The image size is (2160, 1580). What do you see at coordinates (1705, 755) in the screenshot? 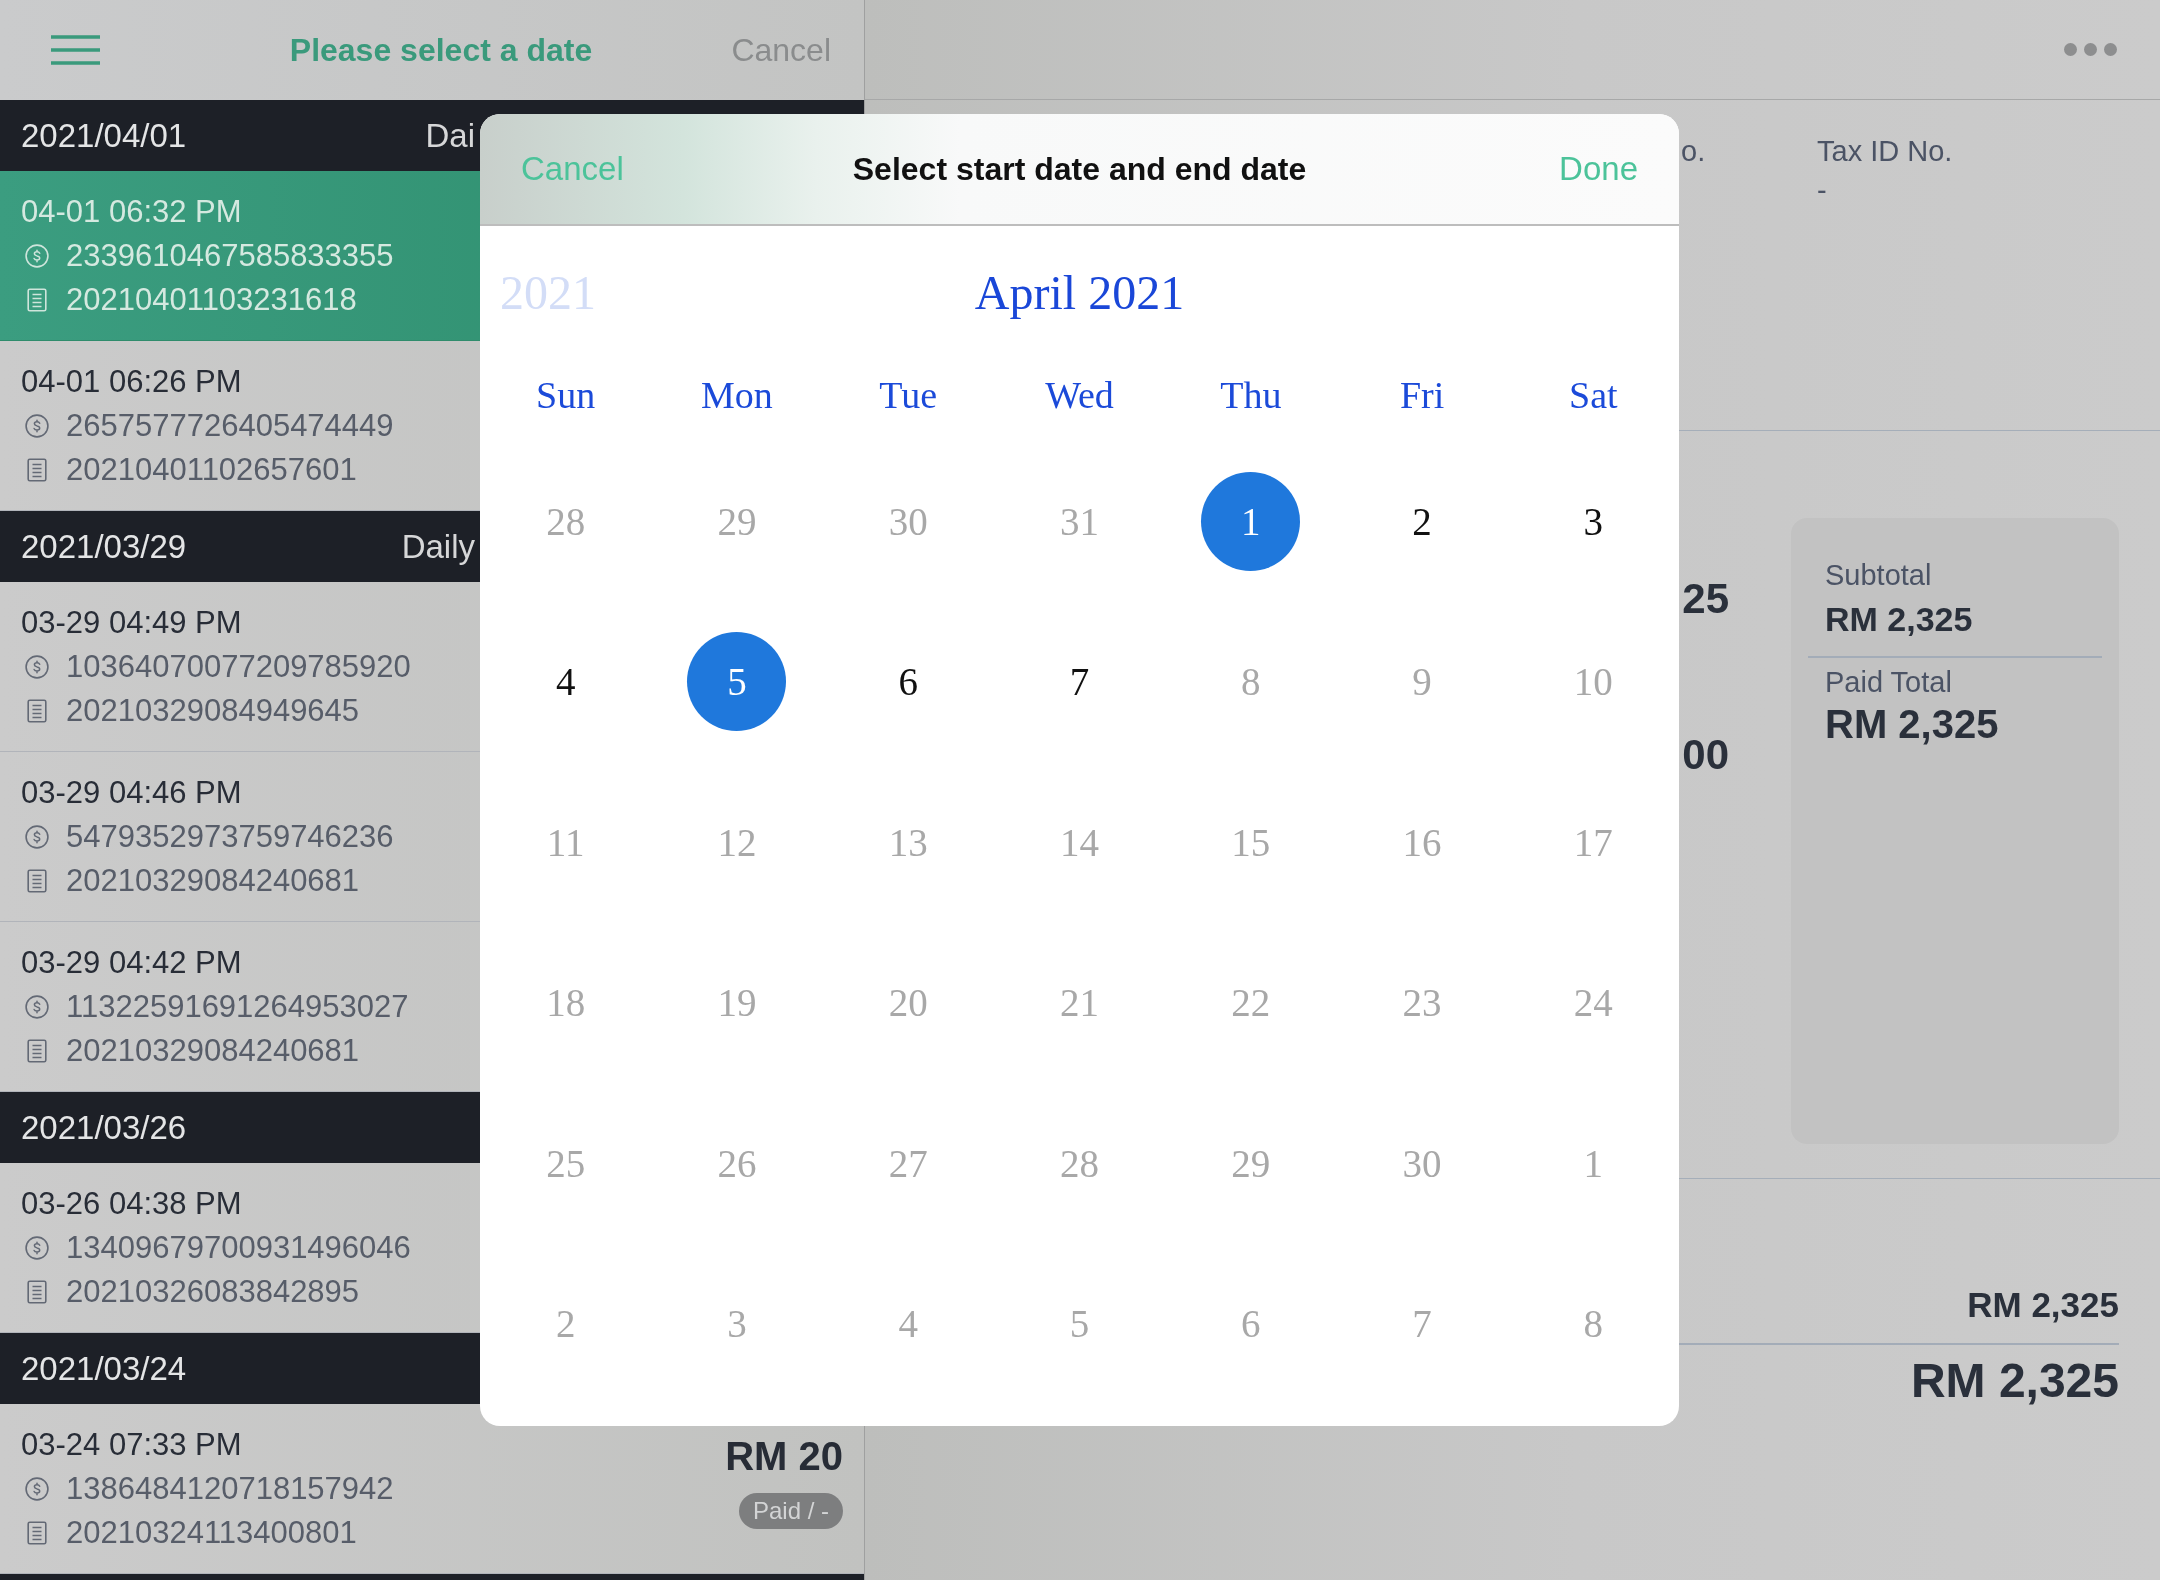
I see `amount-text: 00` at bounding box center [1705, 755].